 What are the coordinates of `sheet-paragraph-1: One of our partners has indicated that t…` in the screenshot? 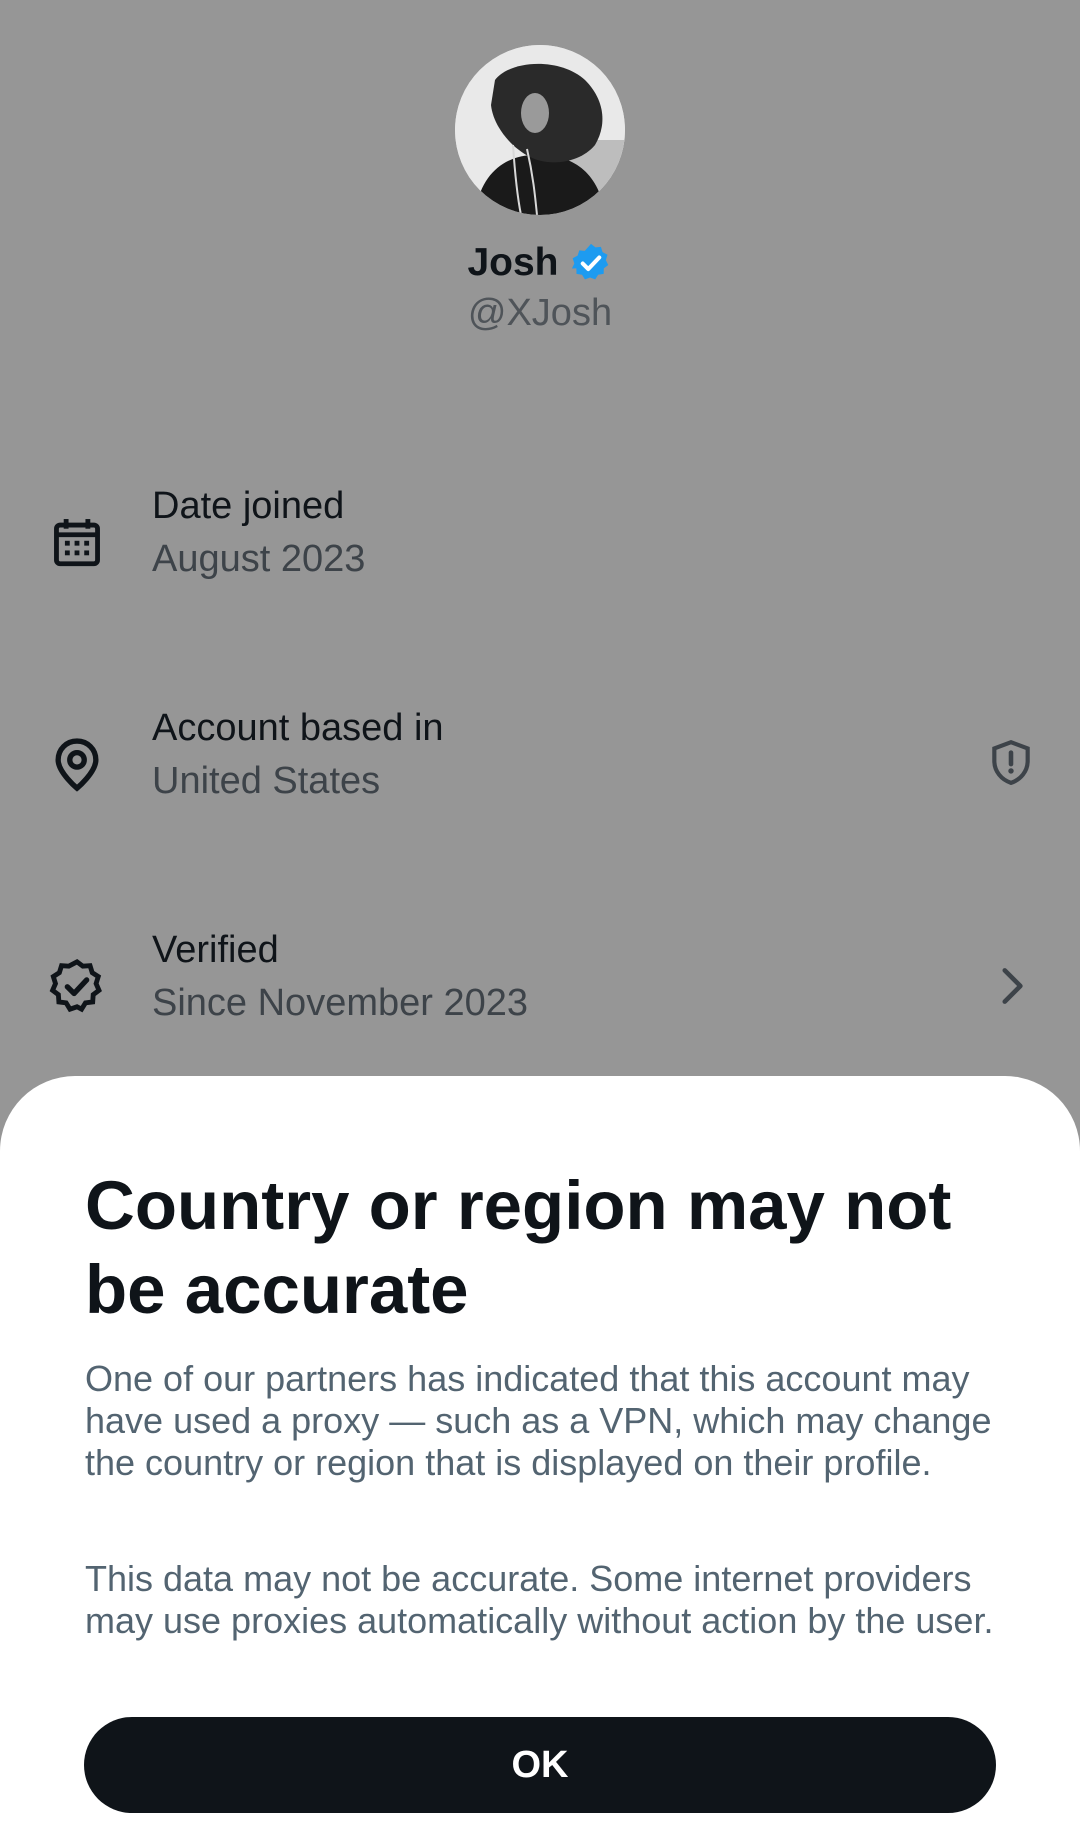 It's located at (538, 1420).